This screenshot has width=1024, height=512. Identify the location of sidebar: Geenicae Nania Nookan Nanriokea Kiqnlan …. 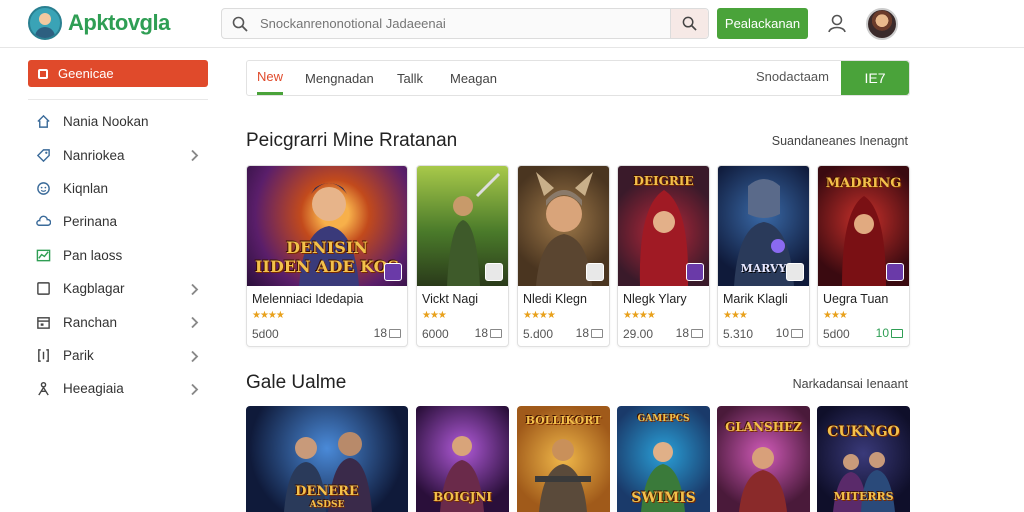
(118, 233).